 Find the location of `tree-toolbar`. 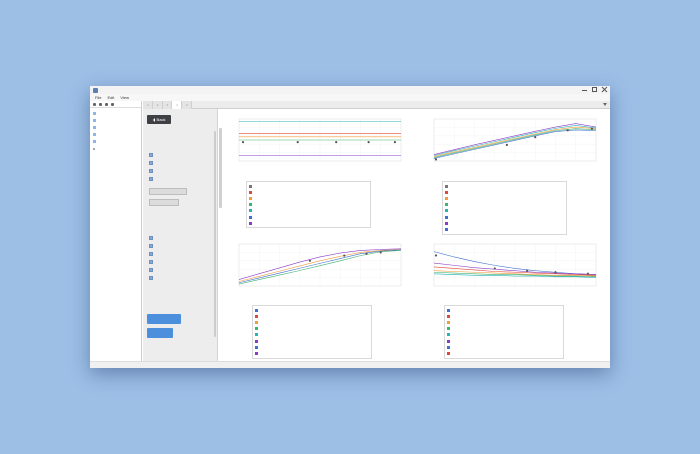

tree-toolbar is located at coordinates (115, 104).